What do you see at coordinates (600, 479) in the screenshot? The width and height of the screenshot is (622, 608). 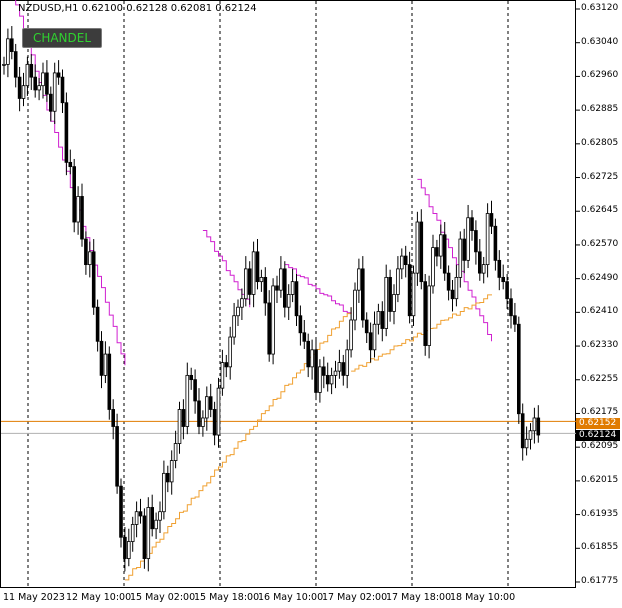 I see `y-tick-label: 0.62015` at bounding box center [600, 479].